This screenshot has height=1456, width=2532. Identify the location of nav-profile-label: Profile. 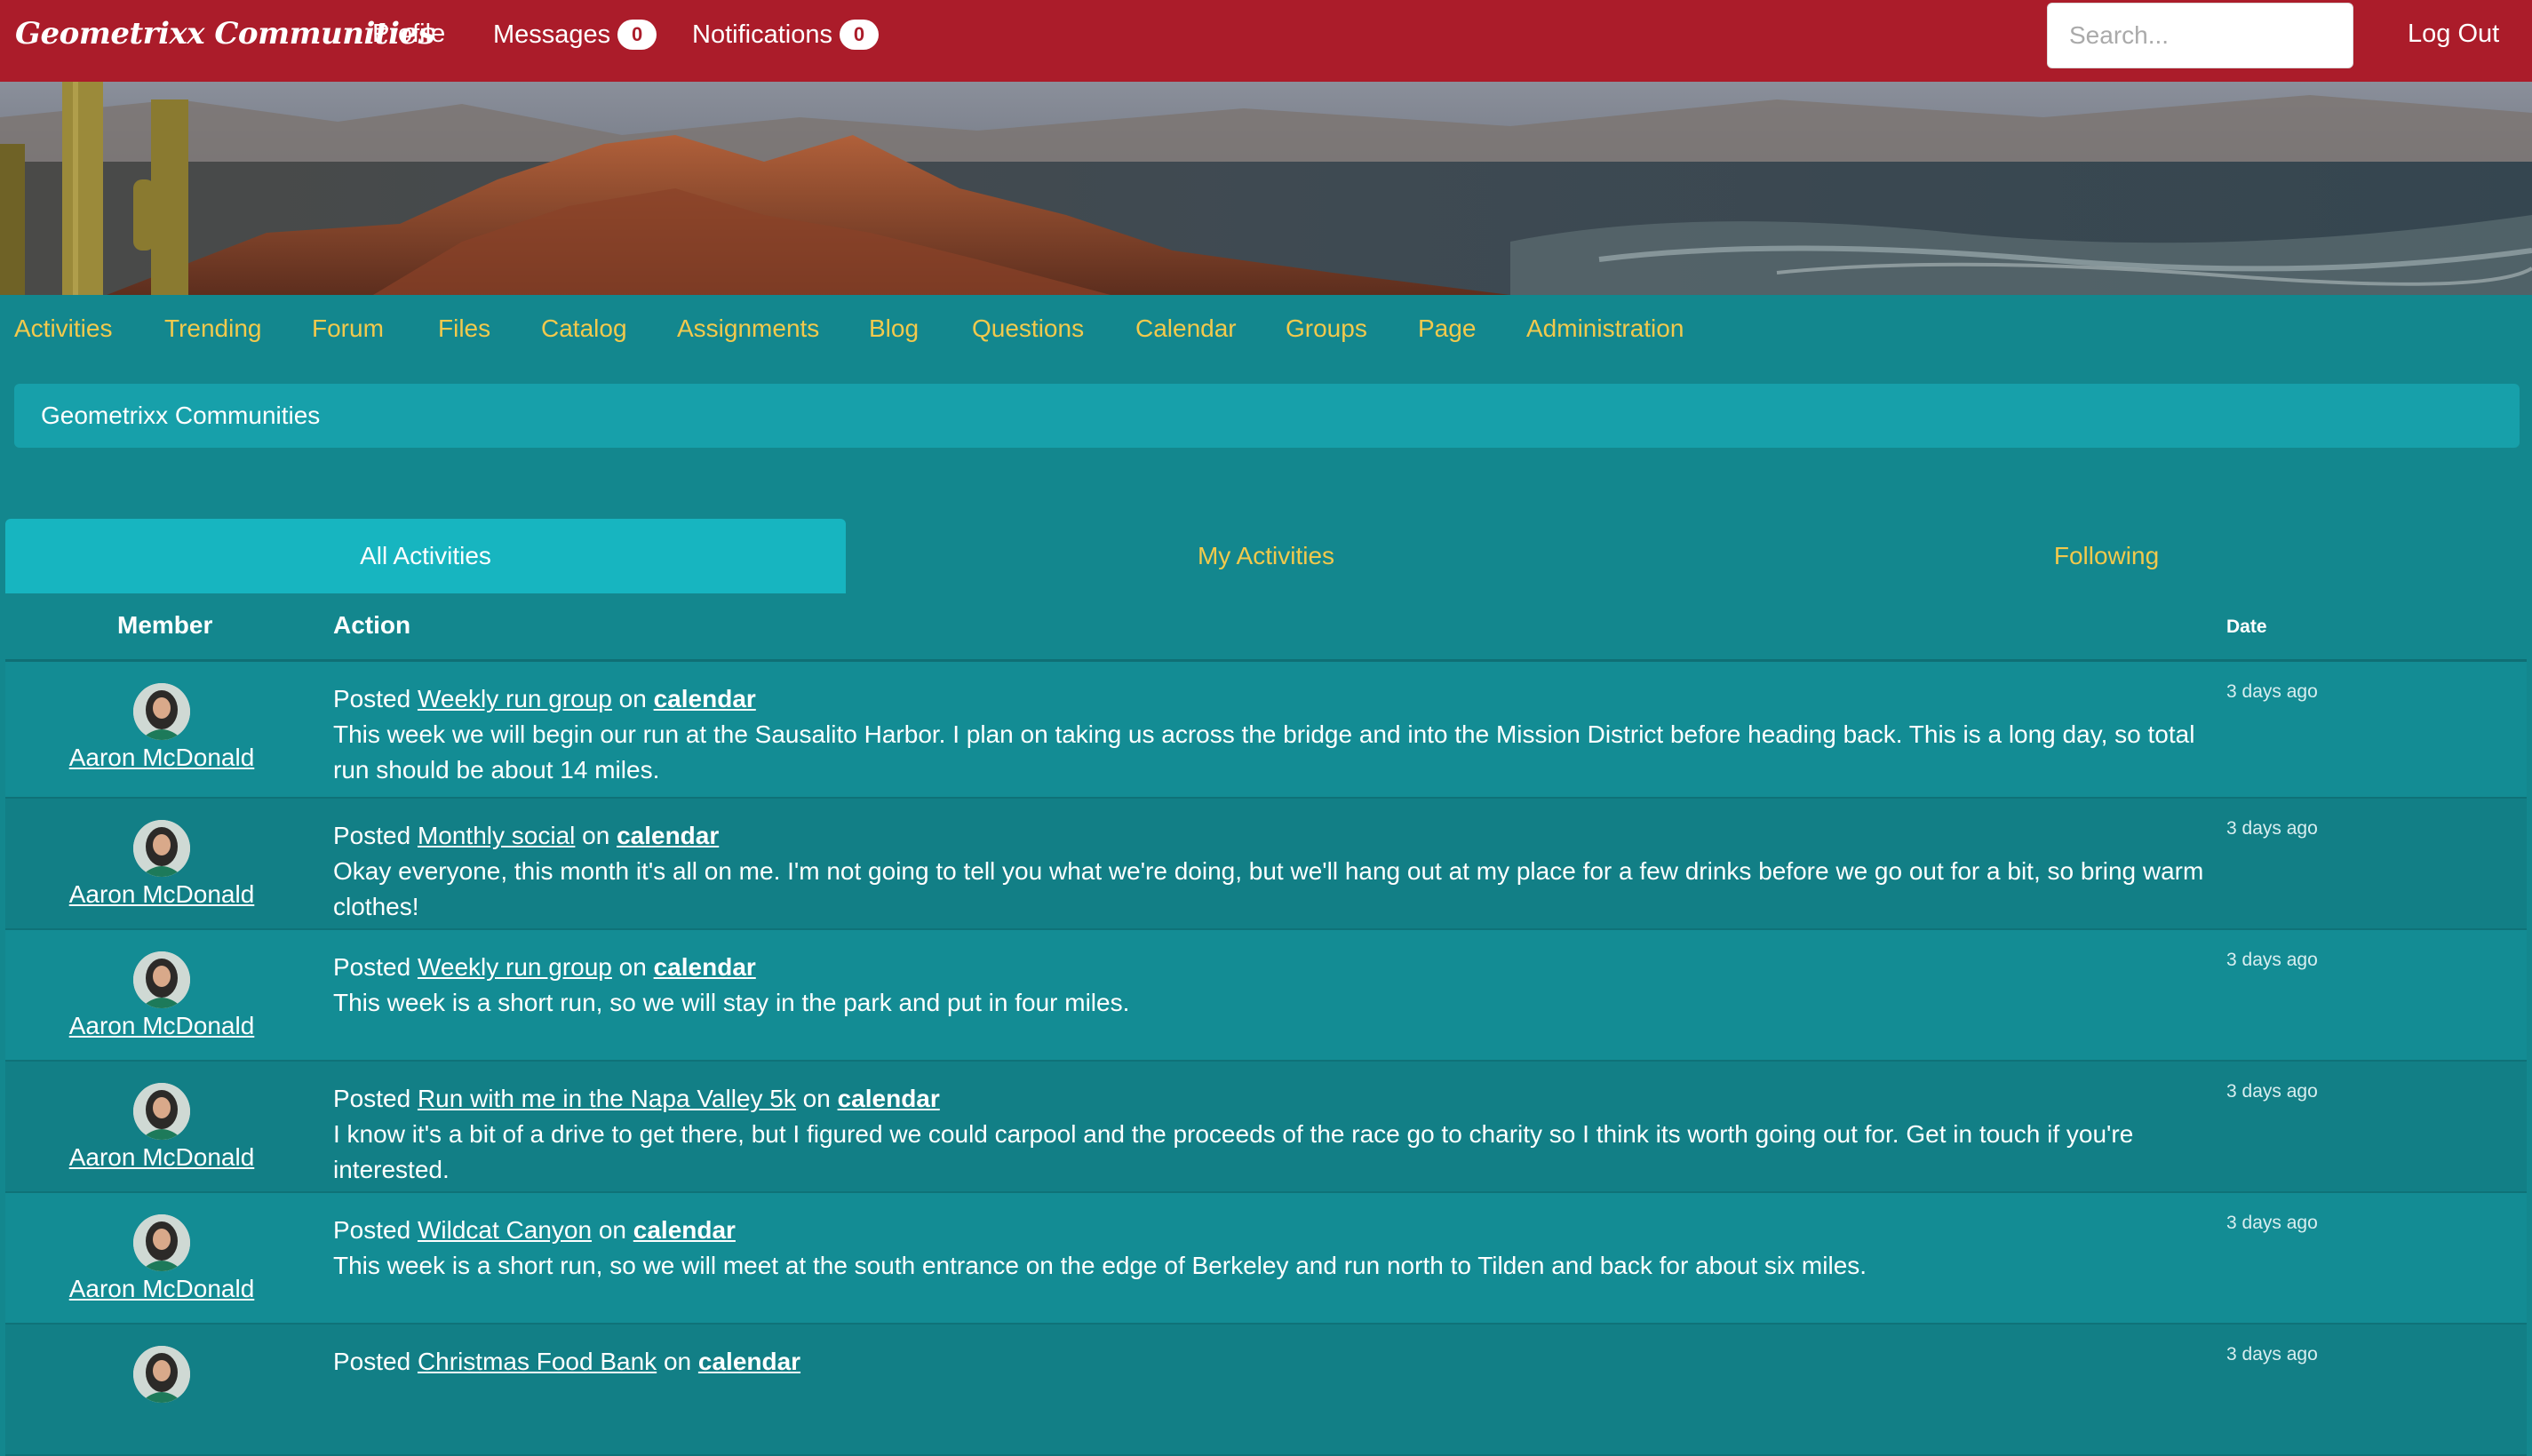
(409, 34).